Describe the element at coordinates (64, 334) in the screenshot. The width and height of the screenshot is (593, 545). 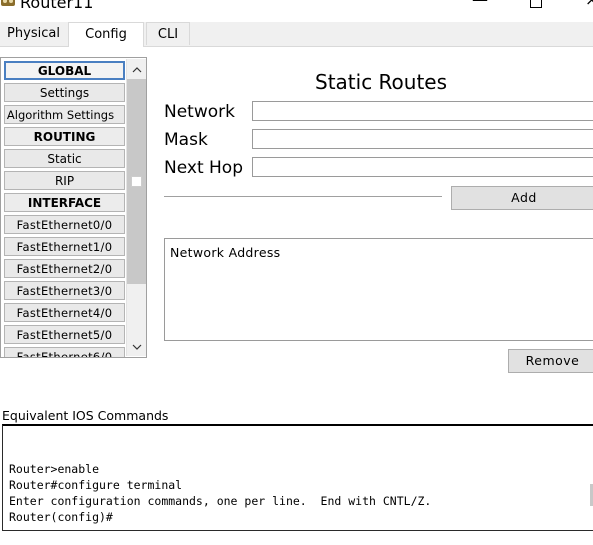
I see `nav-item-fastethernet5-0: FastEthernet5/0` at that location.